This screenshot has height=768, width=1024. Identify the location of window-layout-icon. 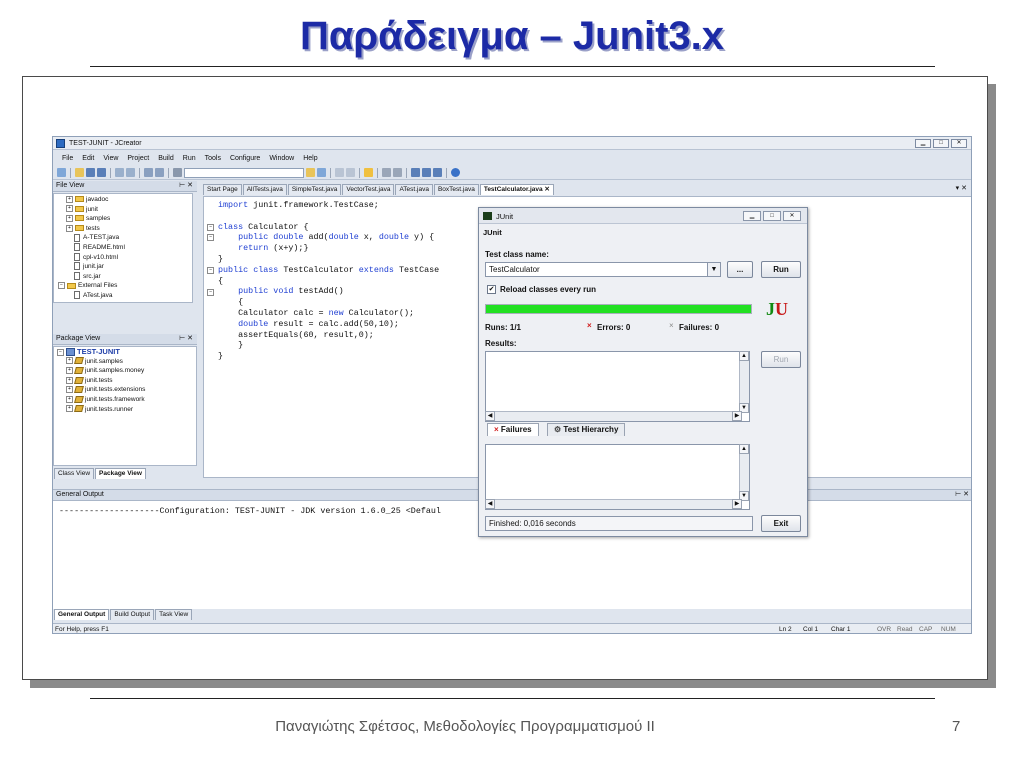
(415, 172).